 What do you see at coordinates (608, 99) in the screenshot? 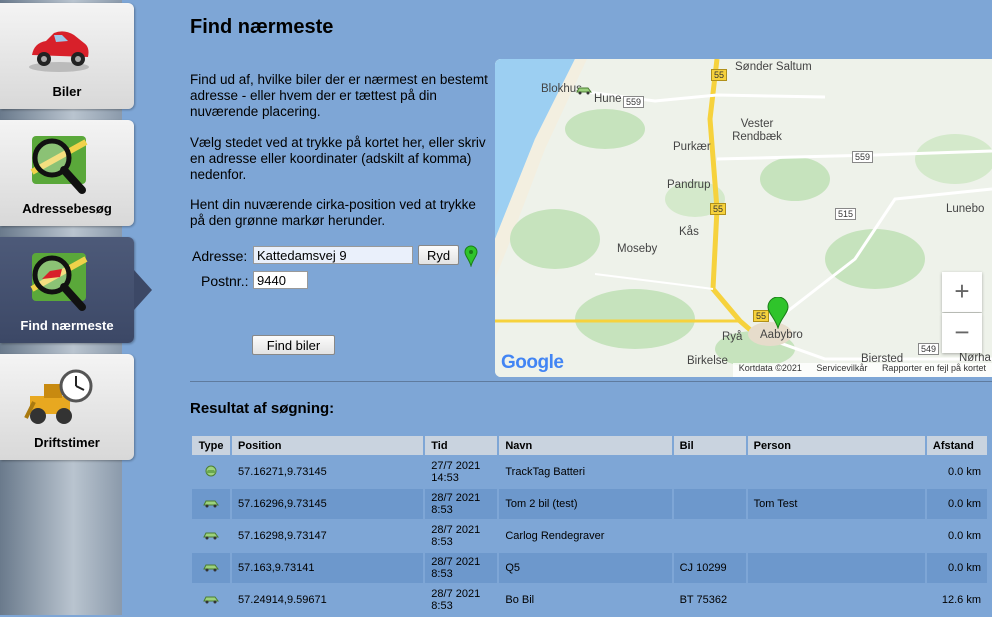
I see `map-place-label: Hune` at bounding box center [608, 99].